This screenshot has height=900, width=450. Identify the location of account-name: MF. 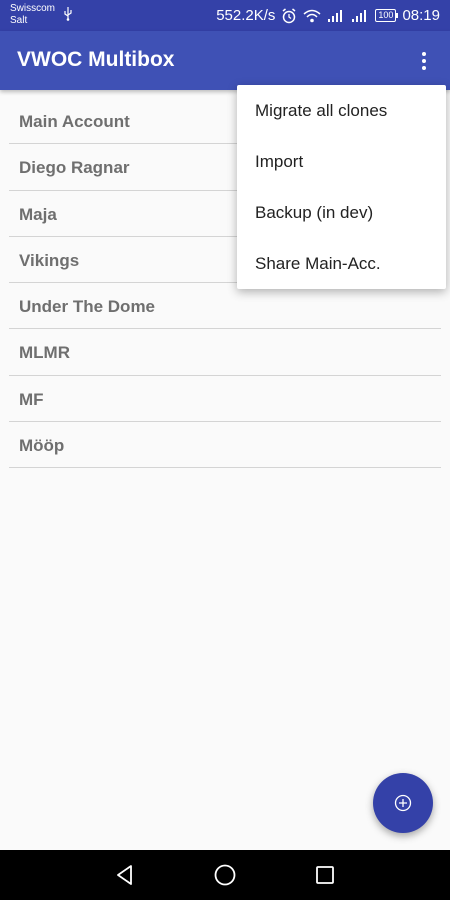
(31, 399).